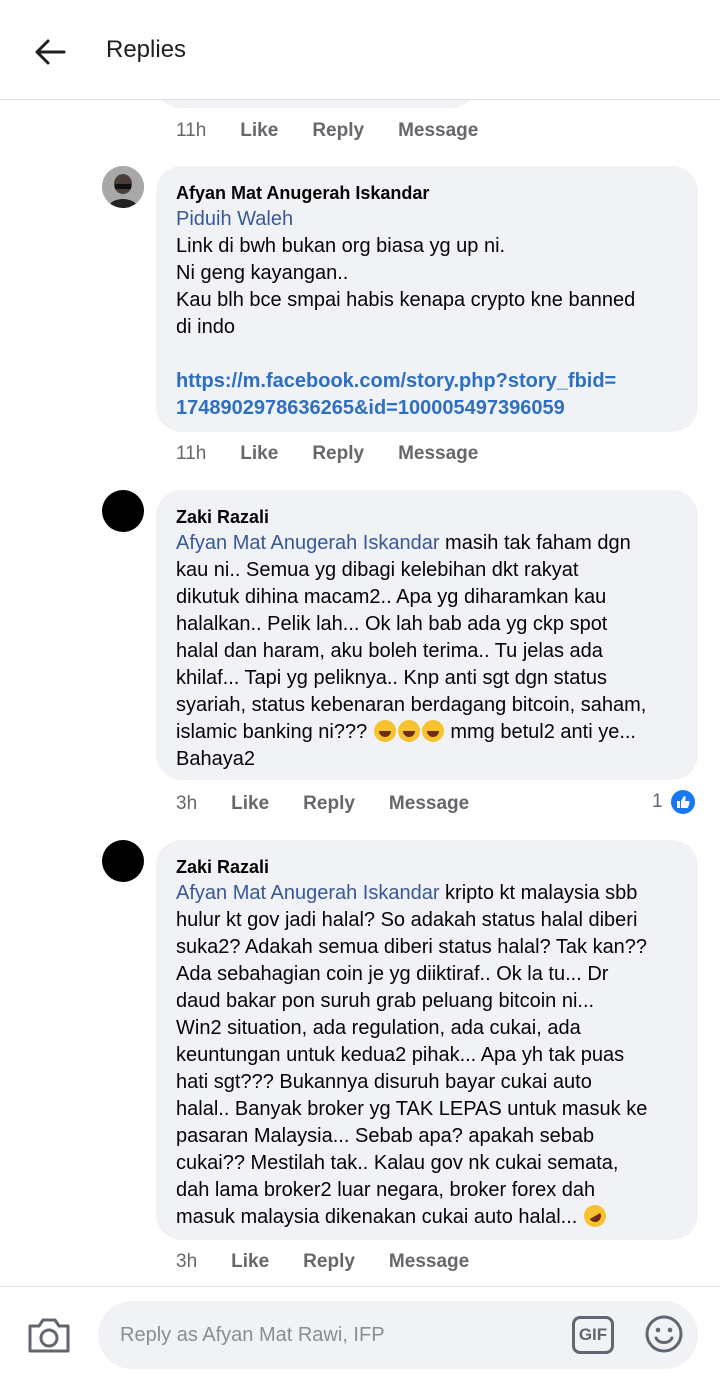  I want to click on comment-line: Link di bwh bukan org biasa yg up ni., so click(341, 246).